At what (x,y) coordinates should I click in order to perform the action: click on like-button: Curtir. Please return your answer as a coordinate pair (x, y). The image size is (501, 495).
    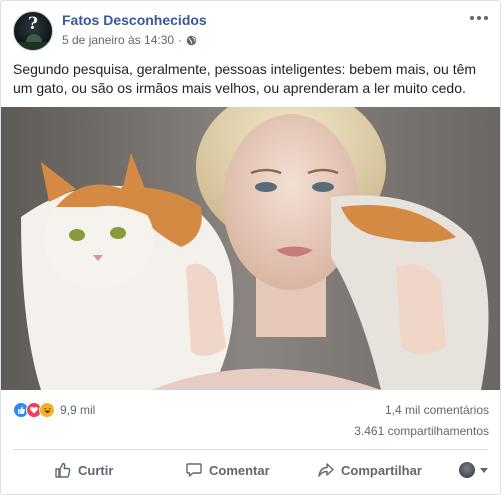
    Looking at the image, I should click on (83, 470).